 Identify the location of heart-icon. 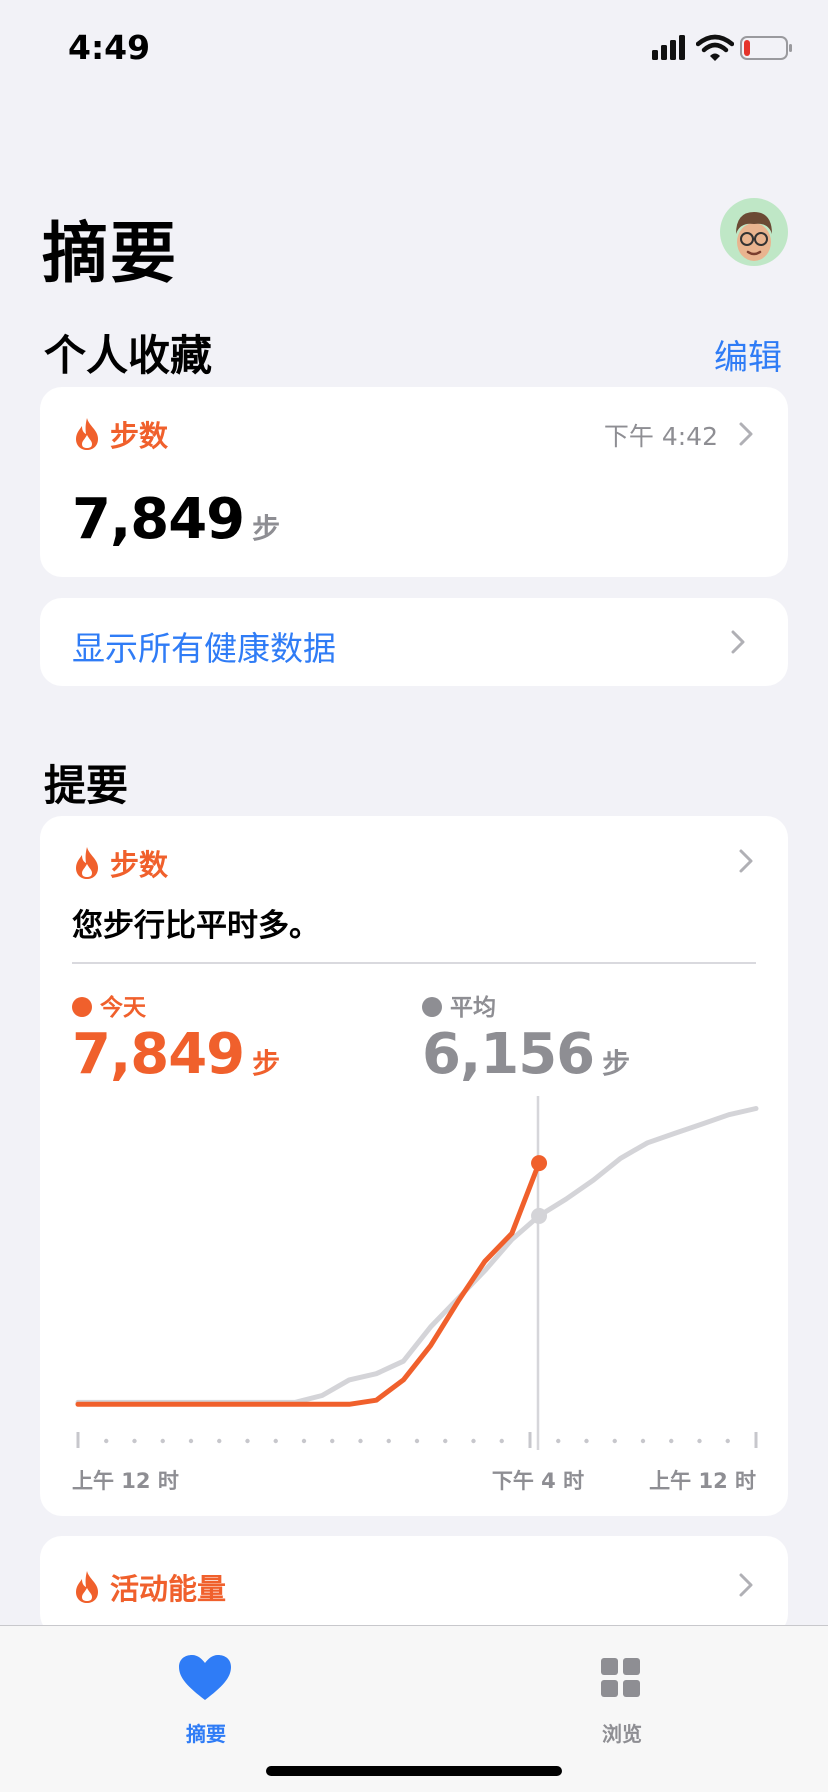
(205, 1677).